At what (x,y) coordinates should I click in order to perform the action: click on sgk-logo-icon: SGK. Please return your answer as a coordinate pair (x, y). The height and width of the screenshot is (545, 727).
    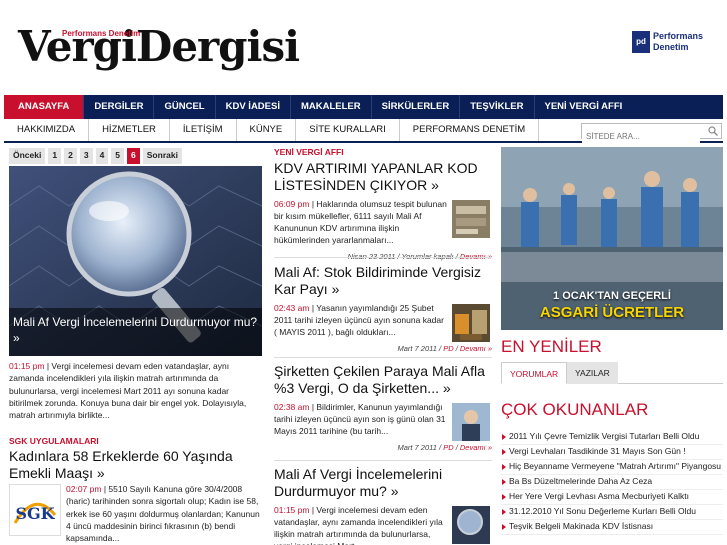
    Looking at the image, I should click on (35, 513).